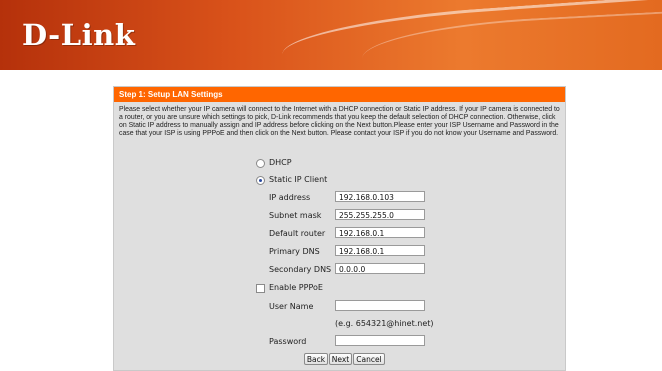  I want to click on back-button: Back, so click(316, 359).